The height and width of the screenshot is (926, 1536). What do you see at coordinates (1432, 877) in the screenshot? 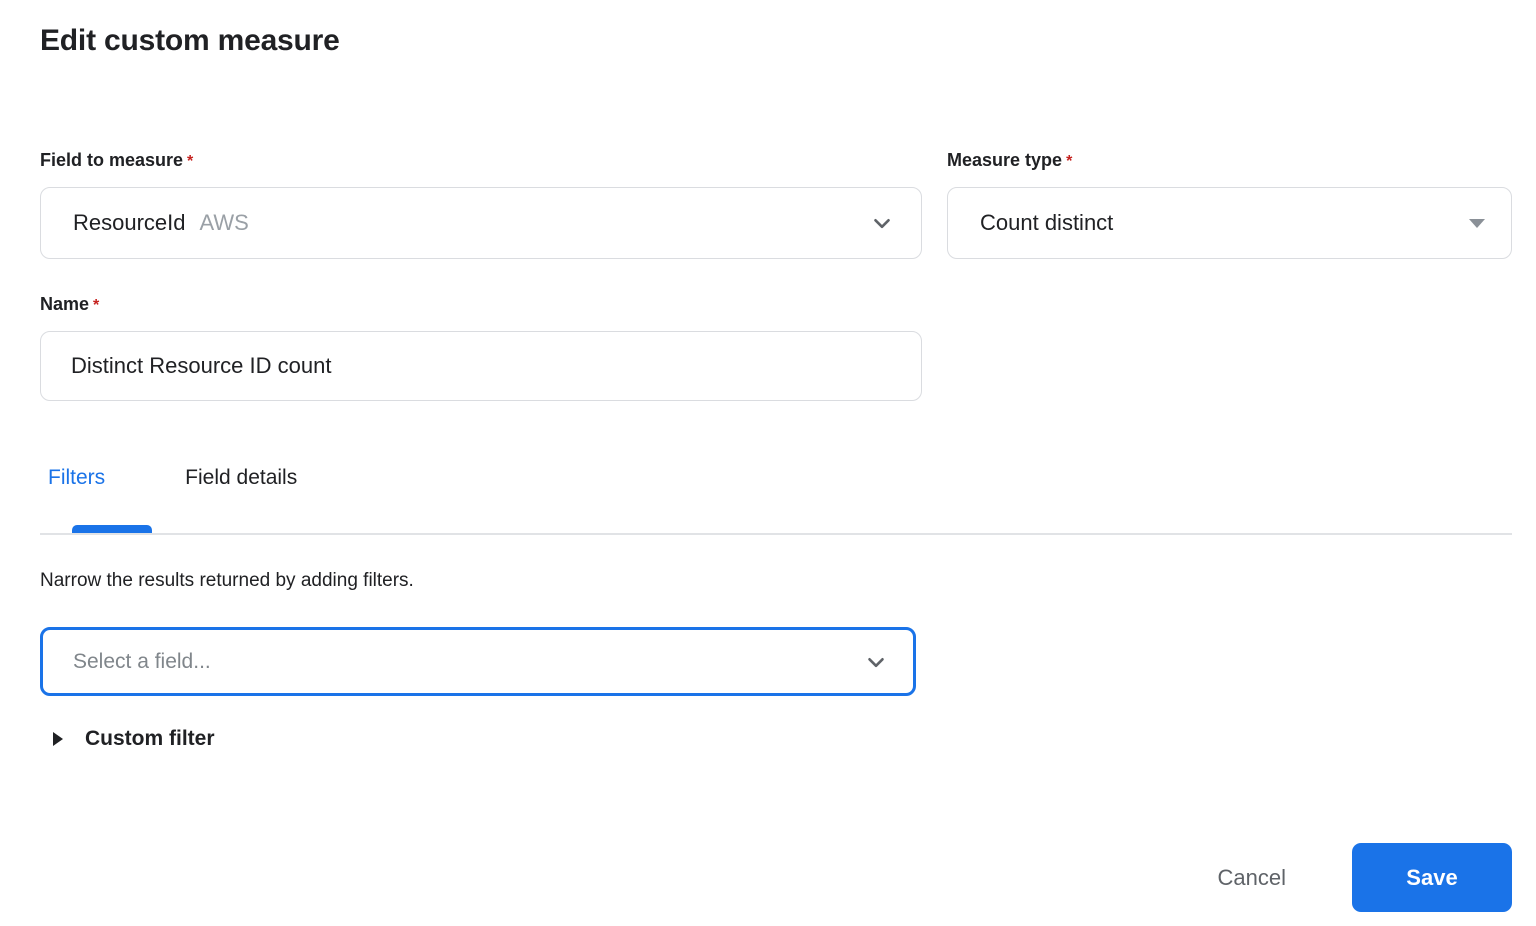
I see `save-button: Save` at bounding box center [1432, 877].